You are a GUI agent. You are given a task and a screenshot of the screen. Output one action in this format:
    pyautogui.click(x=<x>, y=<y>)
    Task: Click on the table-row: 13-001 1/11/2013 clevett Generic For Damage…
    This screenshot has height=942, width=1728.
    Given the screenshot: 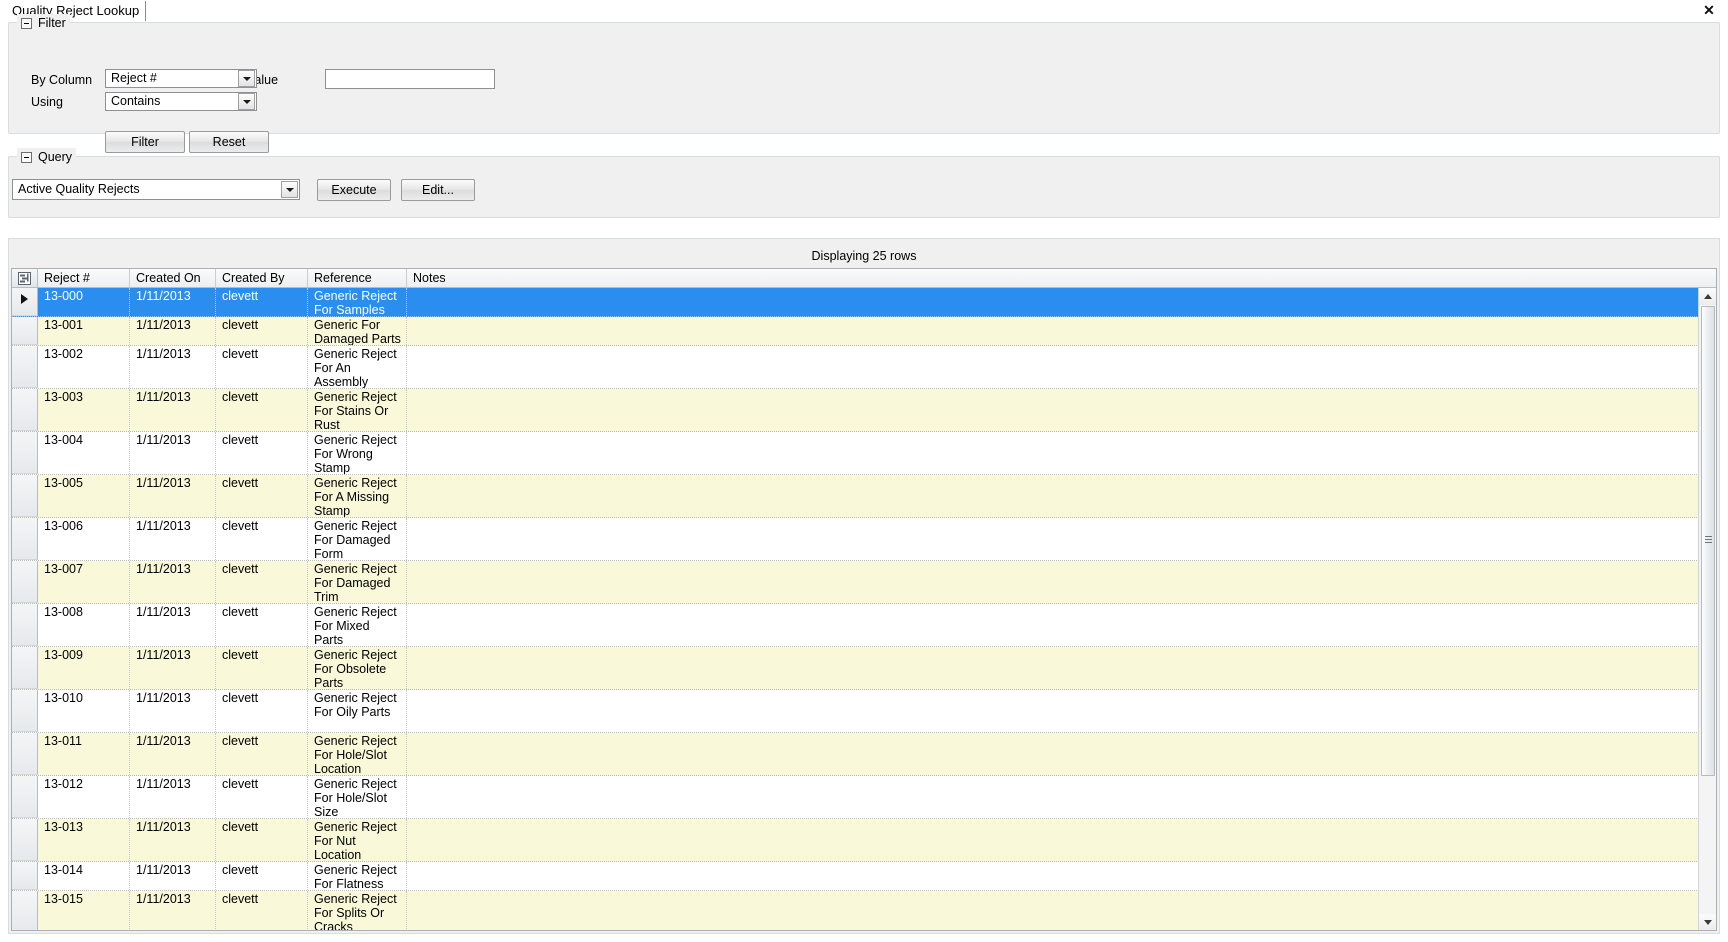 What is the action you would take?
    pyautogui.click(x=855, y=331)
    